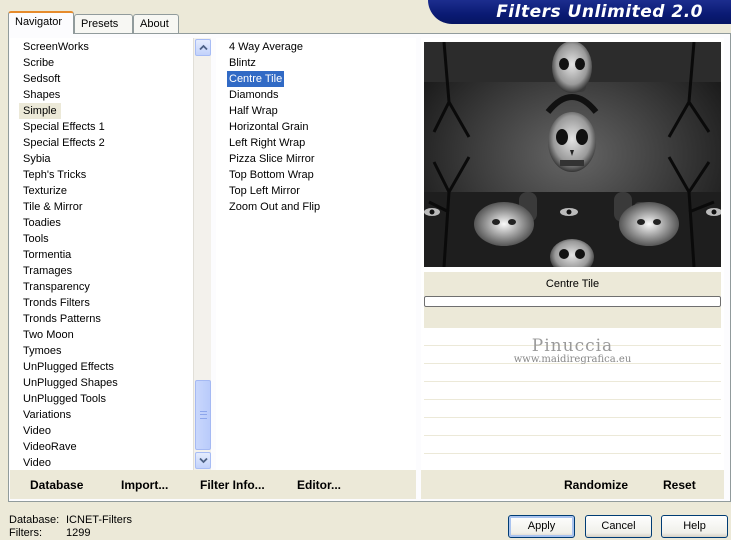  What do you see at coordinates (618, 526) in the screenshot?
I see `cancel-button: Cancel` at bounding box center [618, 526].